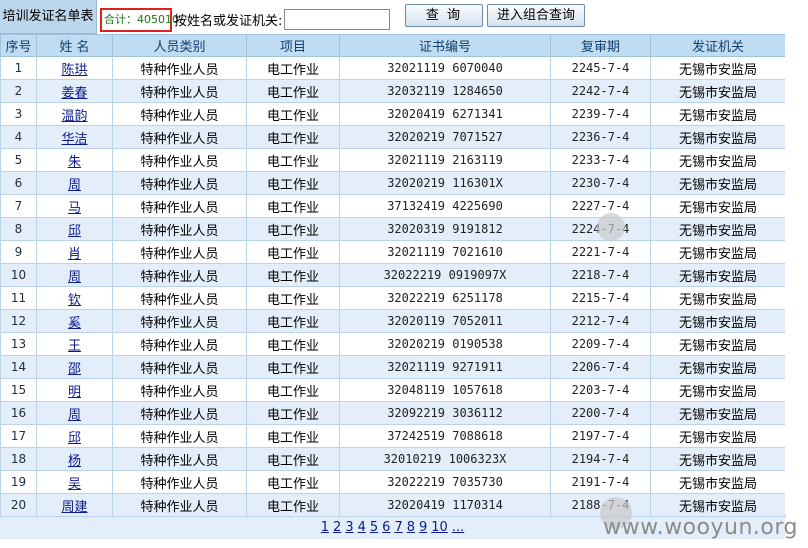  What do you see at coordinates (325, 527) in the screenshot?
I see `page-link-1: 1` at bounding box center [325, 527].